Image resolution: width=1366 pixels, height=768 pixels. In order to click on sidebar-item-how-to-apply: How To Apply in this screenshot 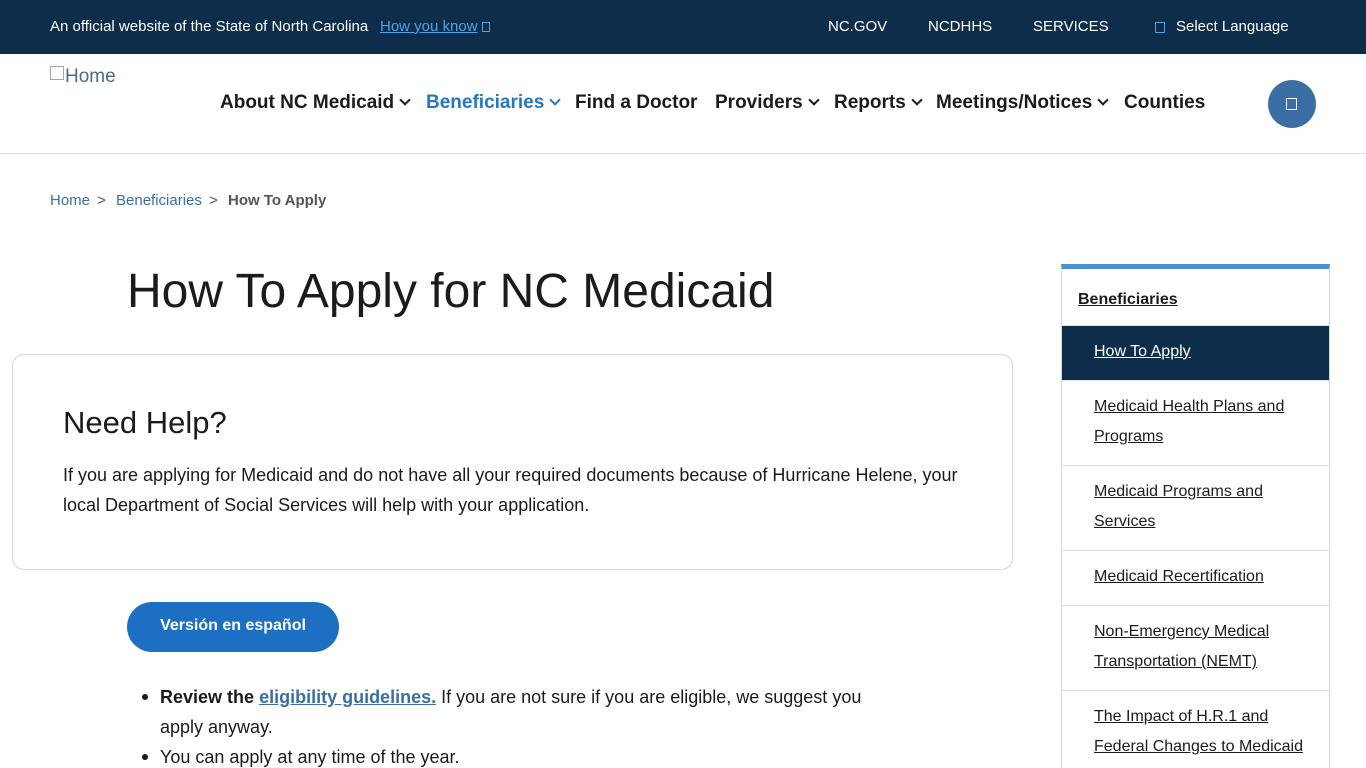, I will do `click(1195, 352)`.